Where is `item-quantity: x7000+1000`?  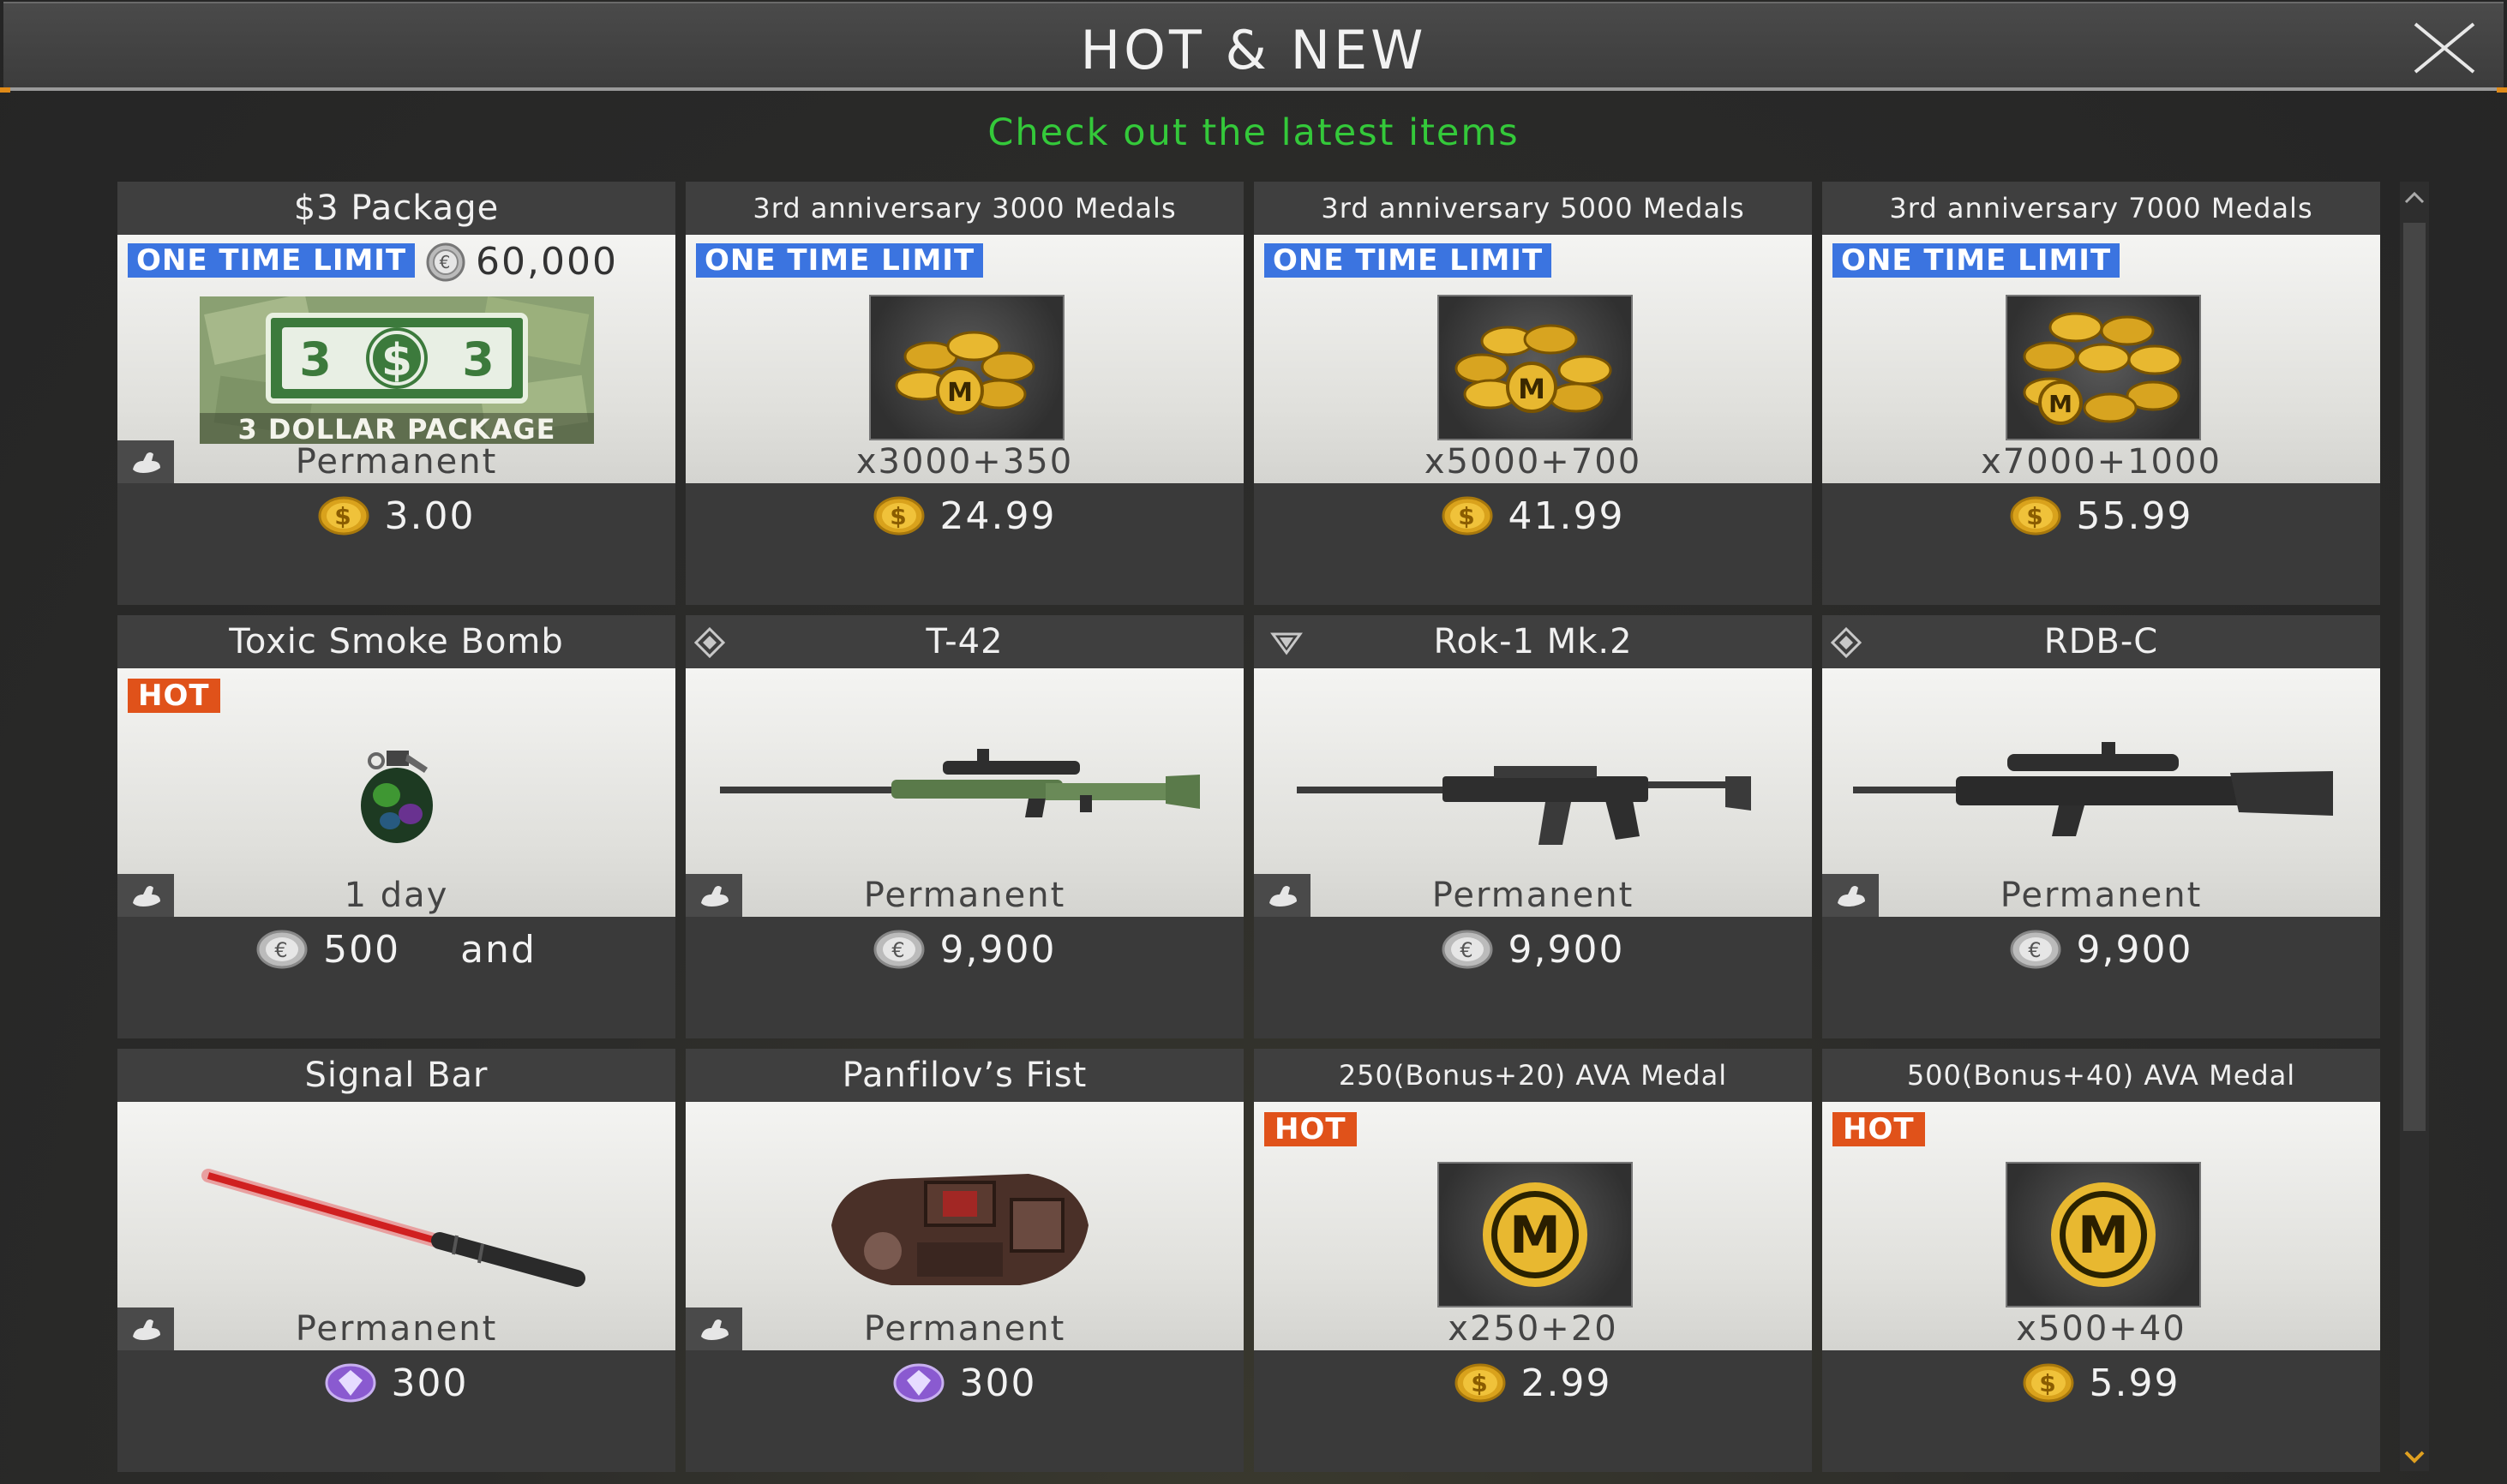
item-quantity: x7000+1000 is located at coordinates (2101, 462).